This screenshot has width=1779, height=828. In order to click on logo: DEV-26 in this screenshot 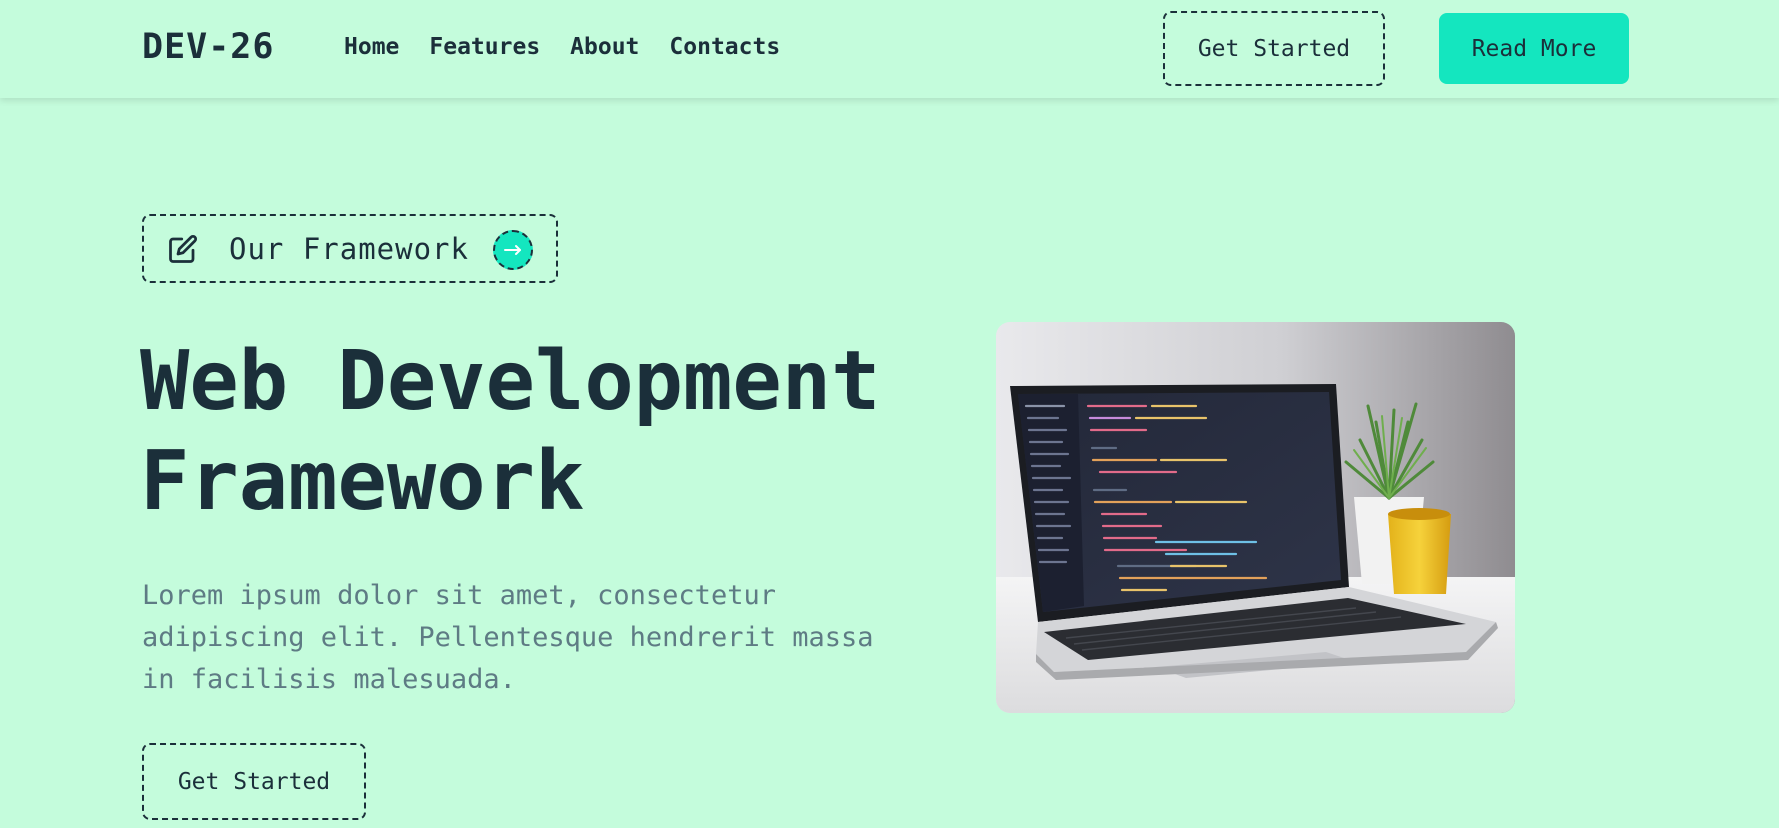, I will do `click(208, 47)`.